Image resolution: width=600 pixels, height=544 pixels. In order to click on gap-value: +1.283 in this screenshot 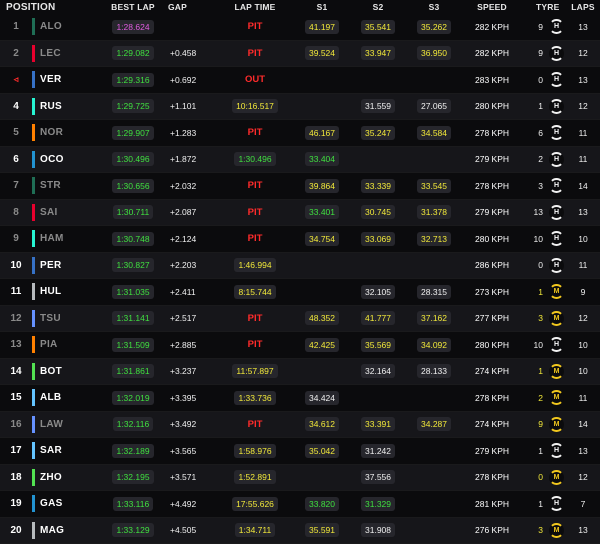, I will do `click(183, 133)`.